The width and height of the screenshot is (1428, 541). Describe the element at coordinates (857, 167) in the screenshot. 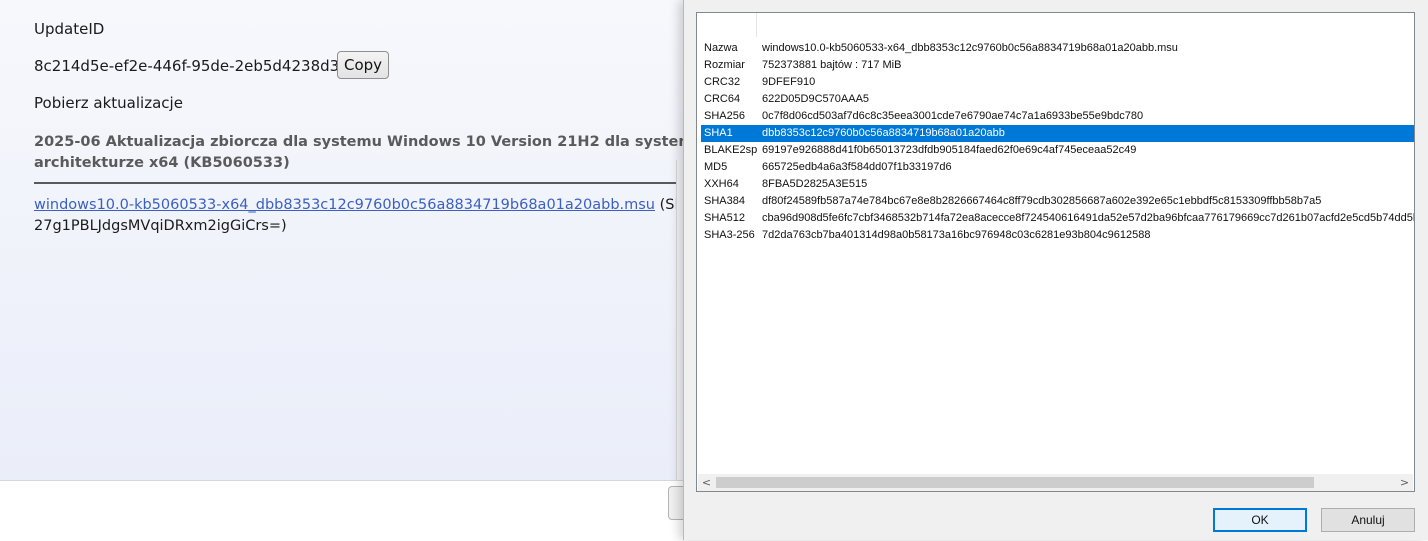

I see `checksum-value: 665725edb4a6a3f584dd07f1b33197d6` at that location.